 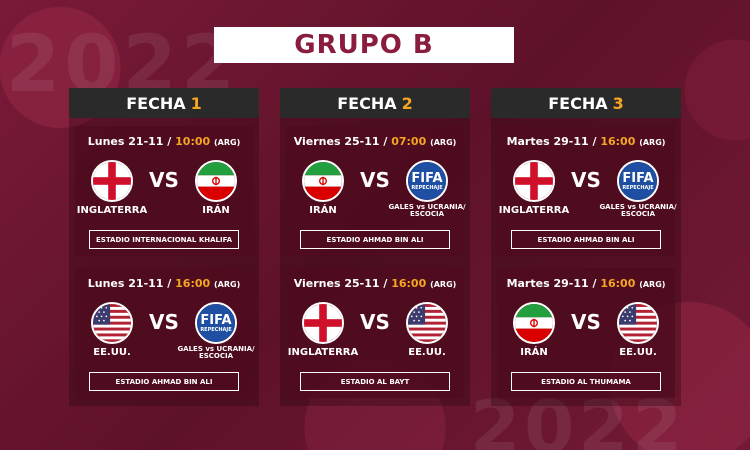 I want to click on stadium-name: ESTADIO AL BAYT, so click(x=375, y=381).